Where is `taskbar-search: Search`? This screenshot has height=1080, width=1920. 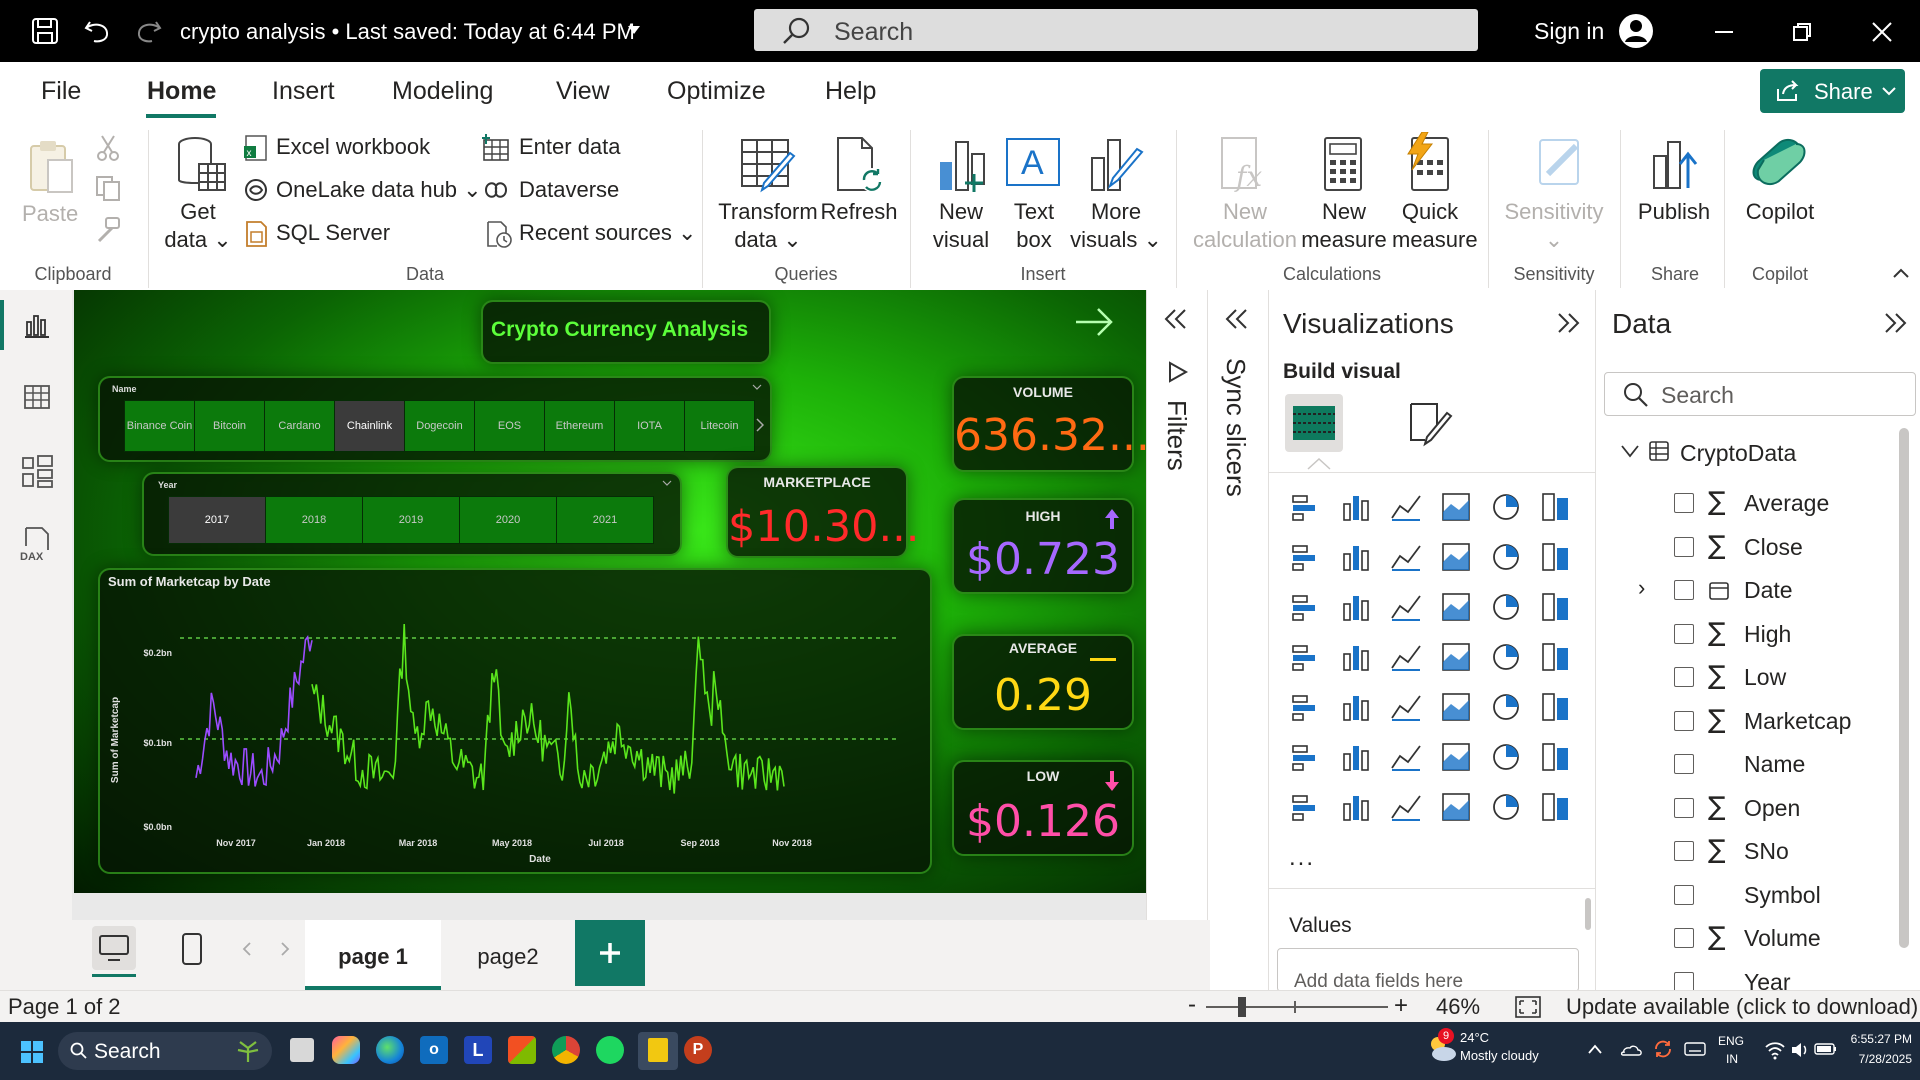 taskbar-search: Search is located at coordinates (165, 1051).